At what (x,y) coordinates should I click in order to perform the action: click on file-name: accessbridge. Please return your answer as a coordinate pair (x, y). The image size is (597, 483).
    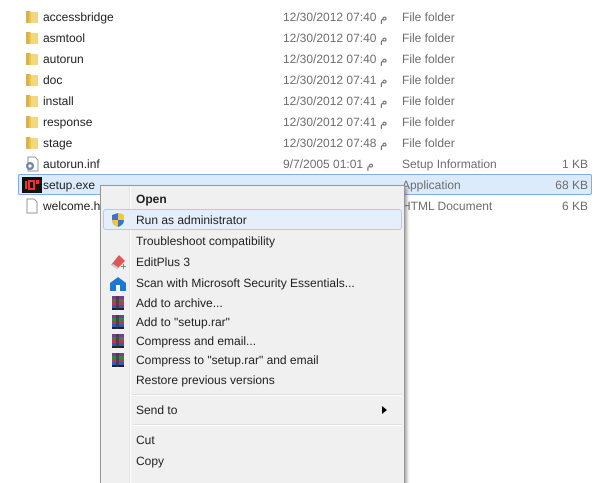
    Looking at the image, I should click on (78, 17).